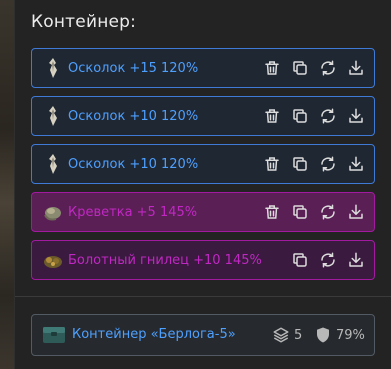 The height and width of the screenshot is (369, 391). Describe the element at coordinates (165, 260) in the screenshot. I see `item-label: Болотный гнилец +10 145%` at that location.